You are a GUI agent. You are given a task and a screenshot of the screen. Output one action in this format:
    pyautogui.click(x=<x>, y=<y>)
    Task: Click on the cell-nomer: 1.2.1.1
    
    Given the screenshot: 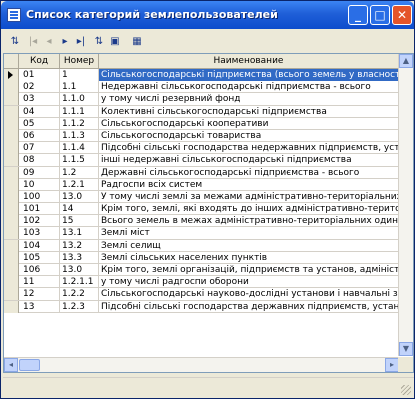 What is the action you would take?
    pyautogui.click(x=79, y=282)
    